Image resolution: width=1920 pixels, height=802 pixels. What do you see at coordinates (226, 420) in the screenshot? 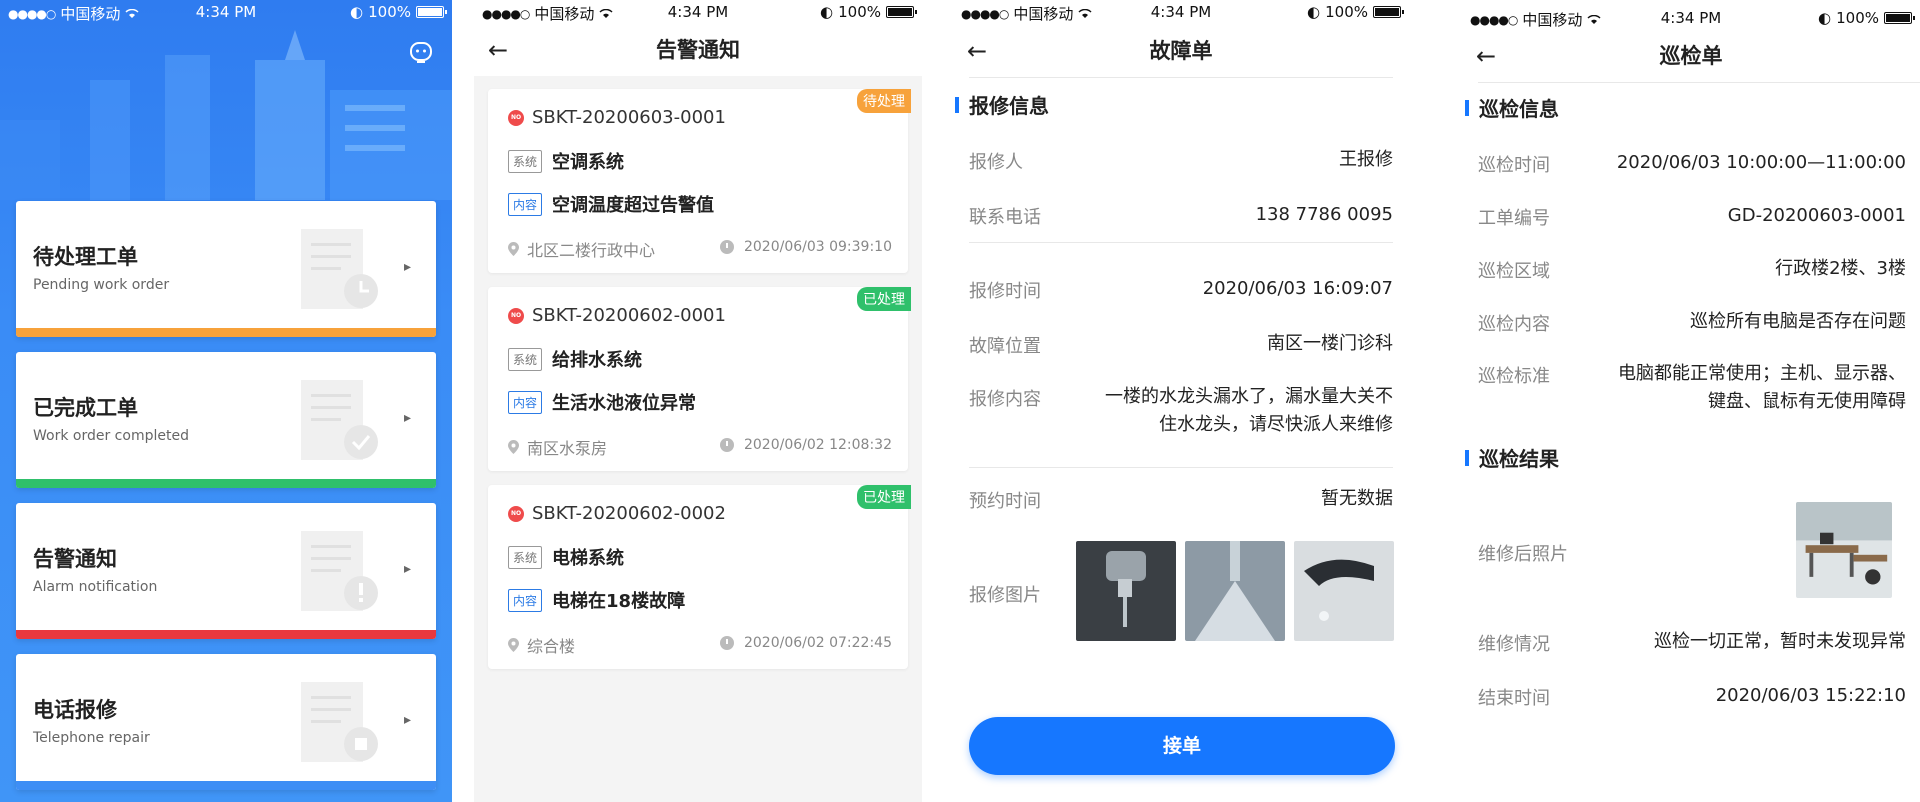
I see `completed-order-card: 已完成工单 Work order completed ▸` at bounding box center [226, 420].